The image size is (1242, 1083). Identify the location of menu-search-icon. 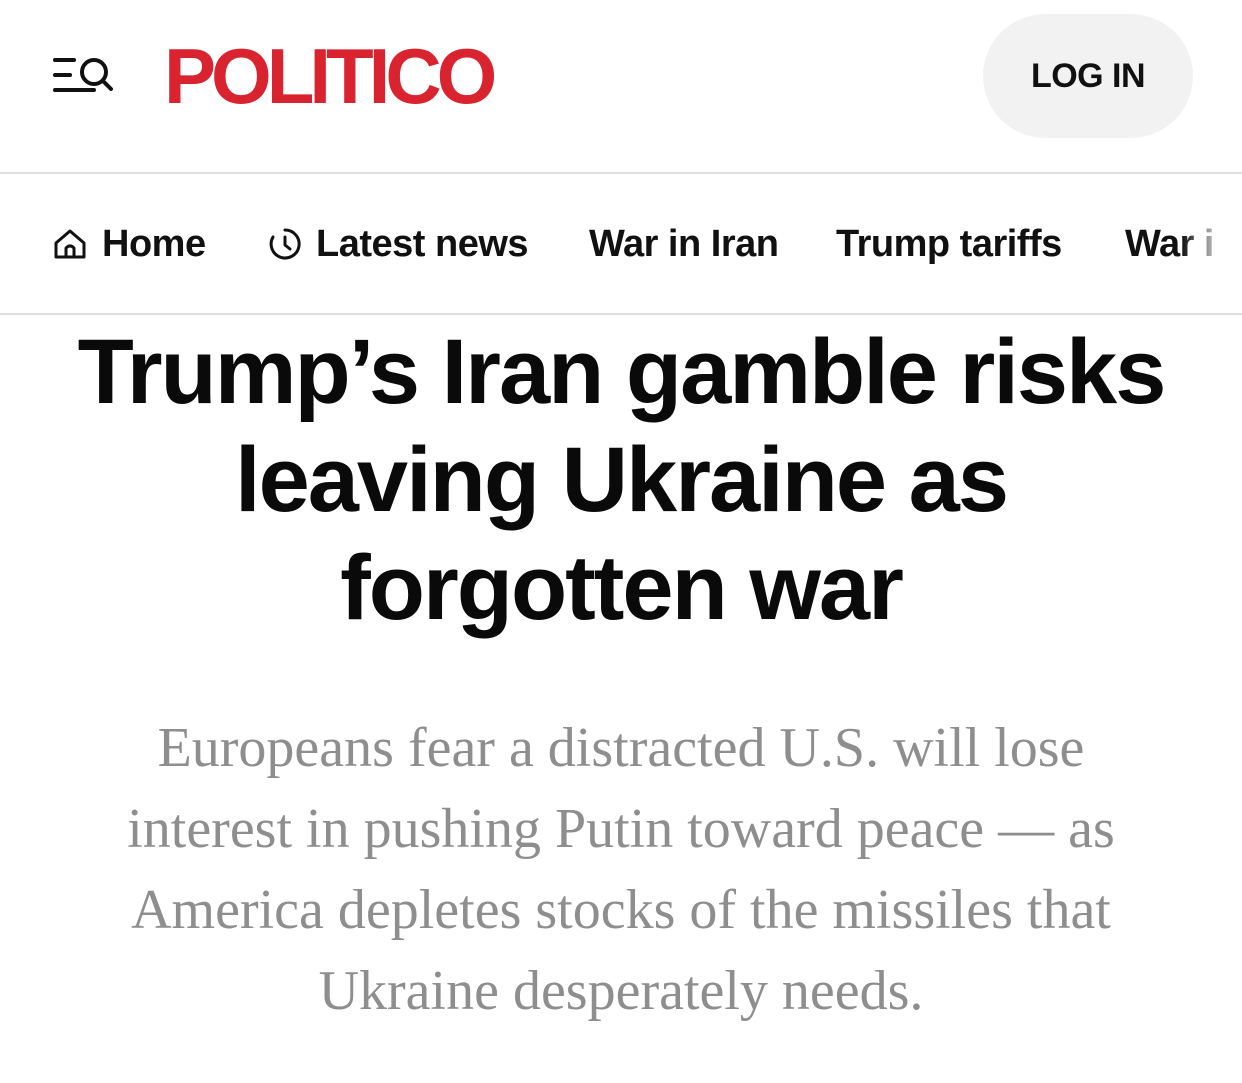
(83, 75).